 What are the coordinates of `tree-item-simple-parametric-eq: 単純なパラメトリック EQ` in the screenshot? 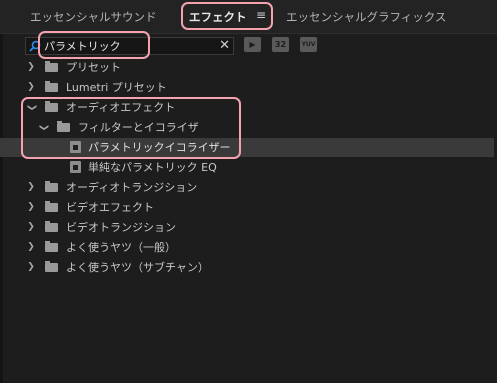 It's located at (248, 167).